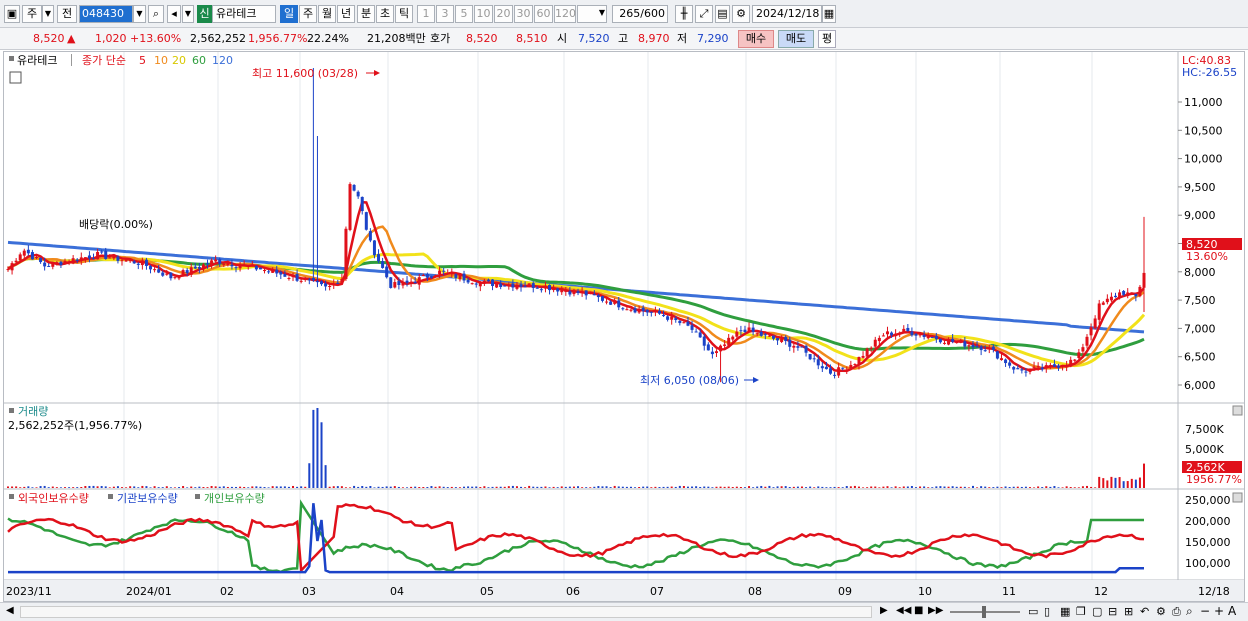  Describe the element at coordinates (139, 14) in the screenshot. I see `stock-code-dropdown-icon: ▼` at that location.